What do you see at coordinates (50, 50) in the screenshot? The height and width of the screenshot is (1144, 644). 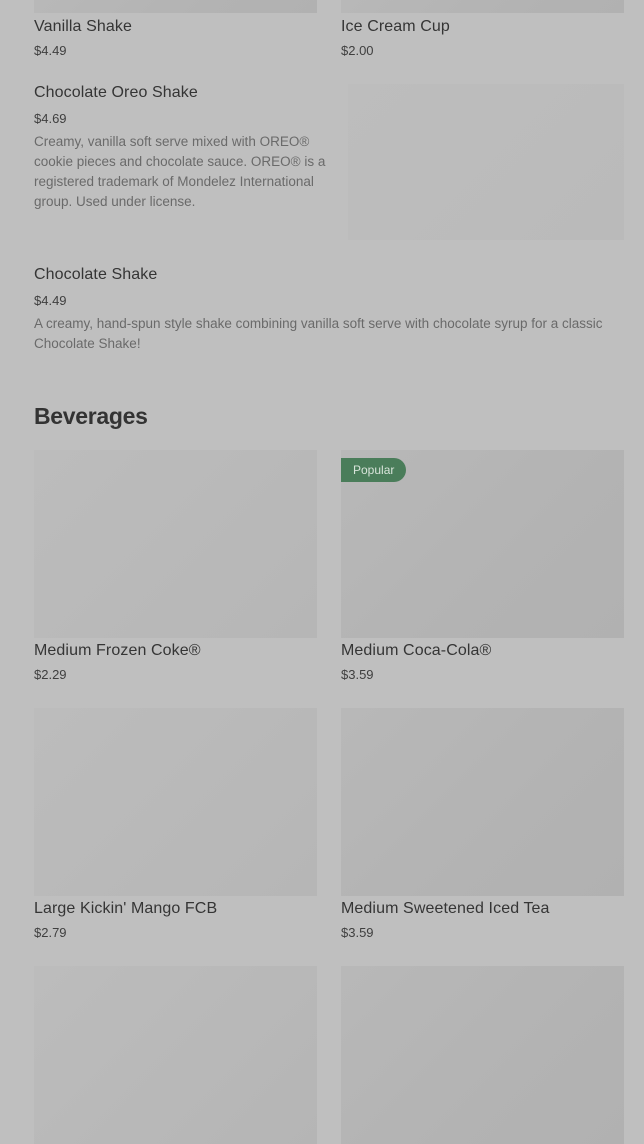 I see `vanilla-shake-price: $4.49` at bounding box center [50, 50].